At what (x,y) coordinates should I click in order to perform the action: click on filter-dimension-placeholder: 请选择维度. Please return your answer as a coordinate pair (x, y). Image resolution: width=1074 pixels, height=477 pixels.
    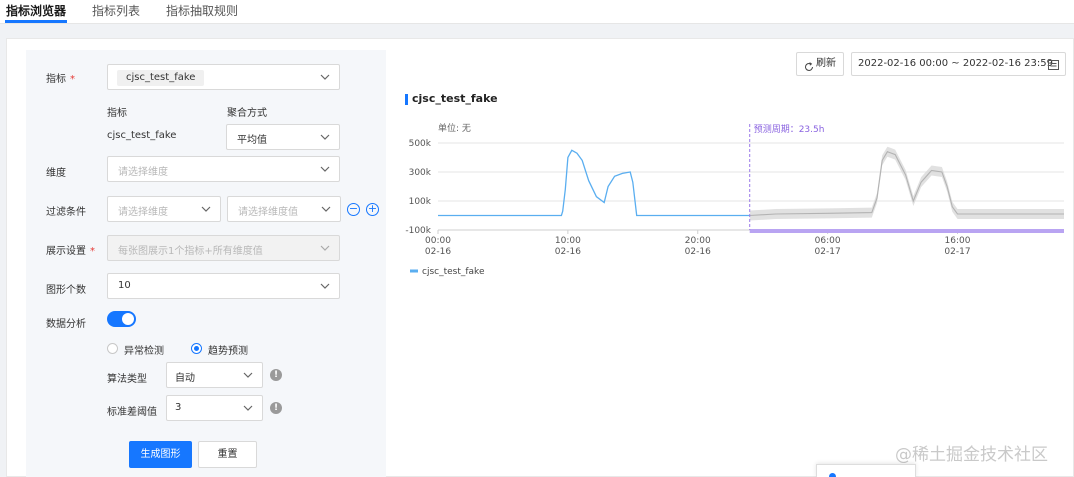
    Looking at the image, I should click on (143, 212).